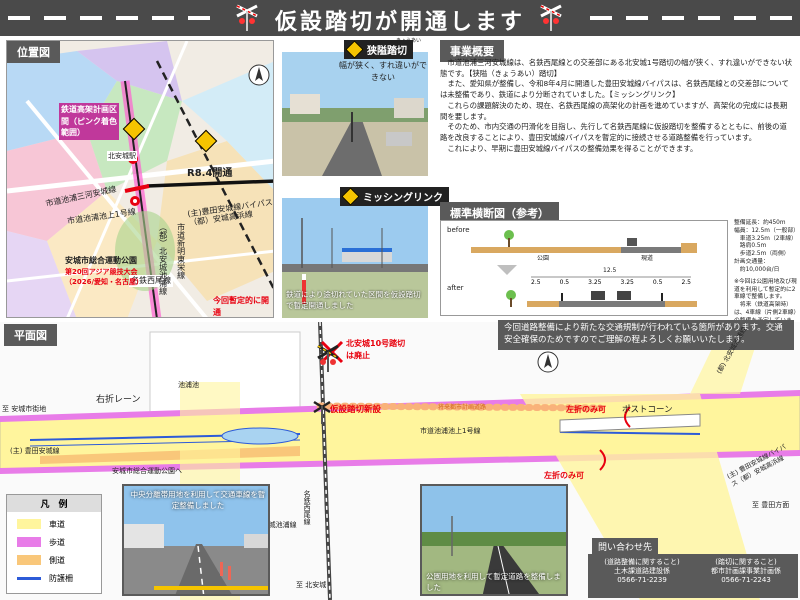  What do you see at coordinates (307, 507) in the screenshot?
I see `rail-label: 名鉄西尾線` at bounding box center [307, 507].